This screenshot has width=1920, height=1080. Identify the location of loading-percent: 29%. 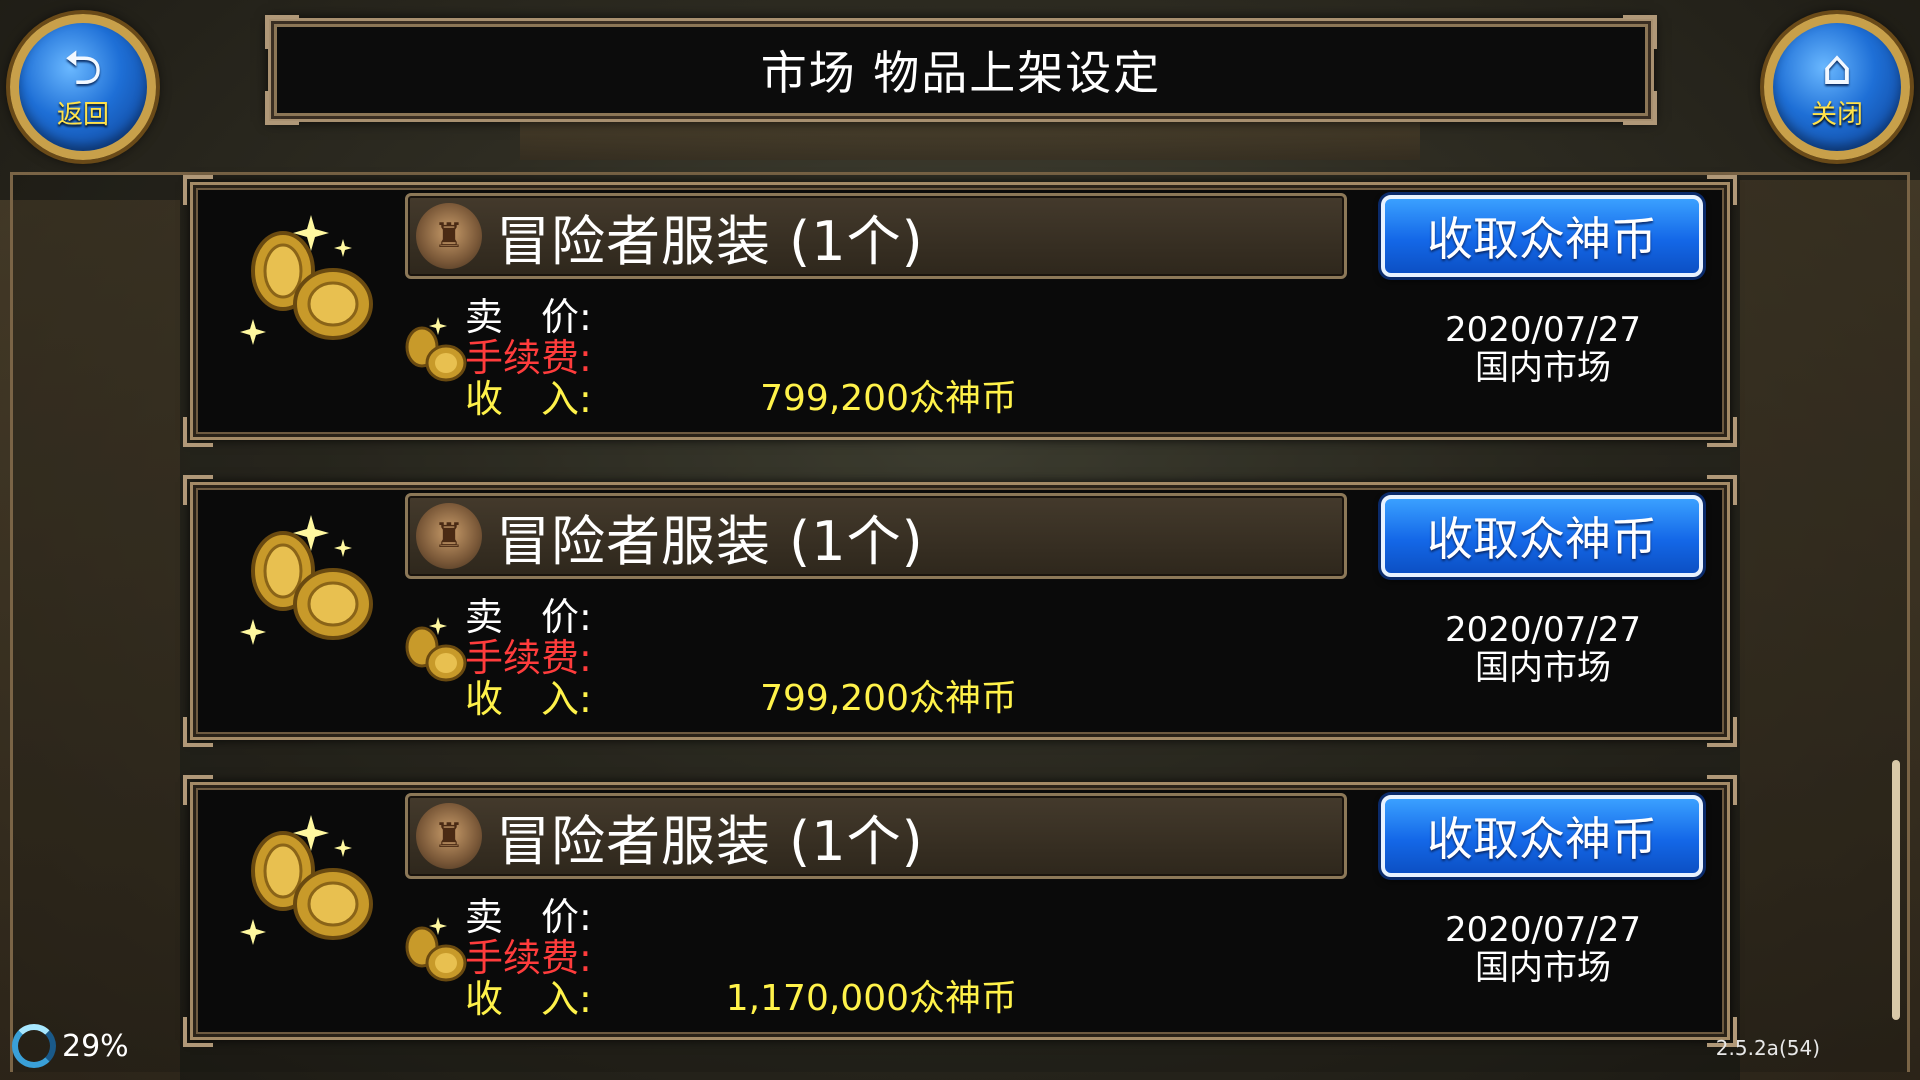
(95, 1046).